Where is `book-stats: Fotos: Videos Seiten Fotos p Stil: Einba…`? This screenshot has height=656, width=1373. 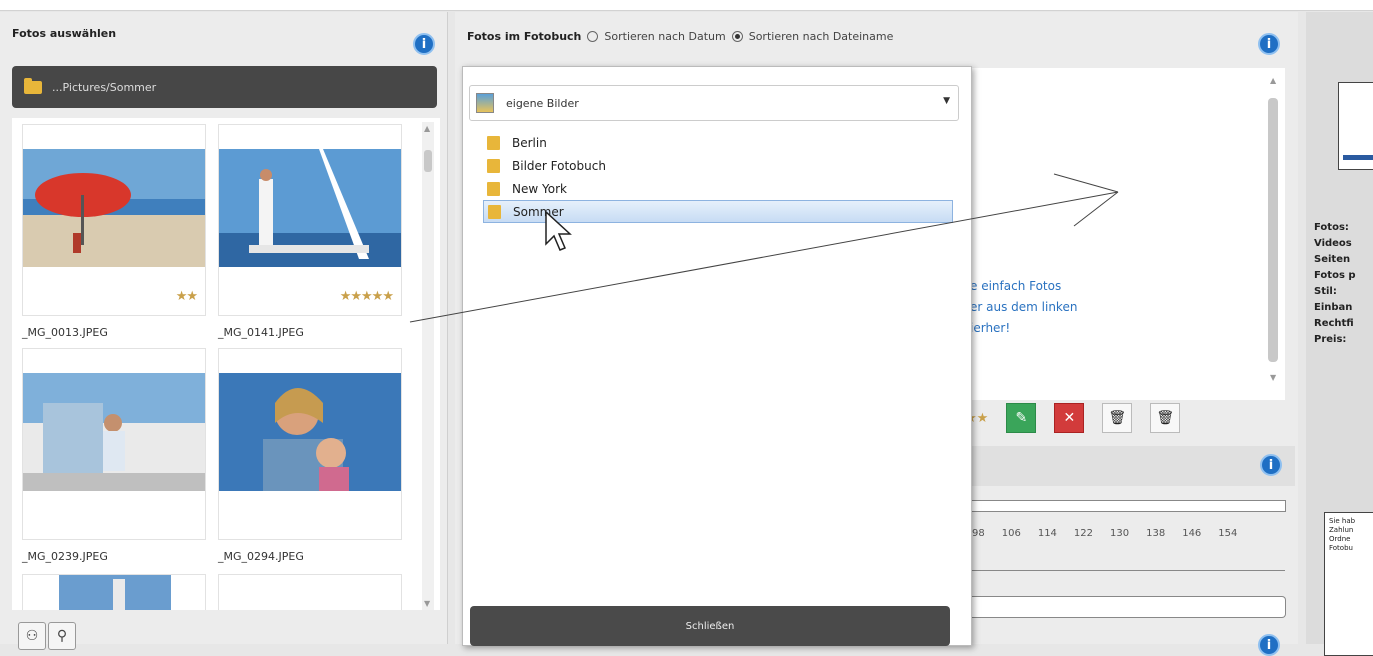 book-stats: Fotos: Videos Seiten Fotos p Stil: Einba… is located at coordinates (1335, 283).